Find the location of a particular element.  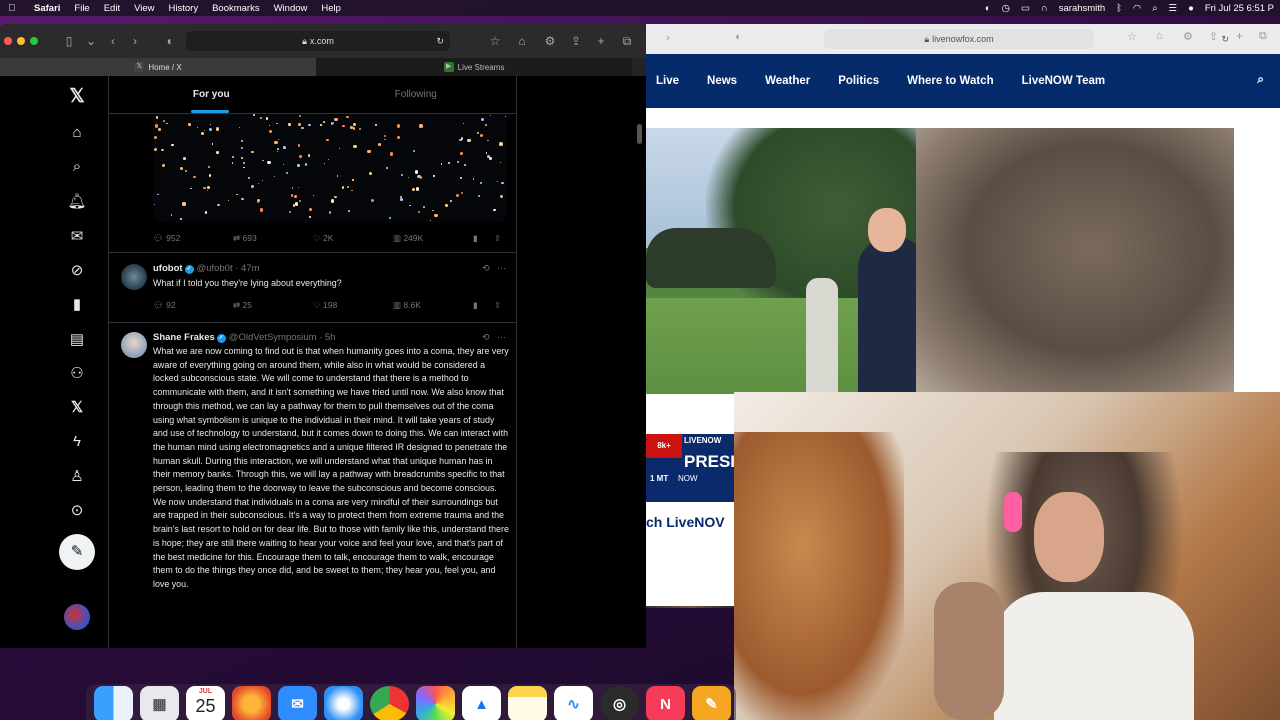

menu-window: Window is located at coordinates (291, 8).